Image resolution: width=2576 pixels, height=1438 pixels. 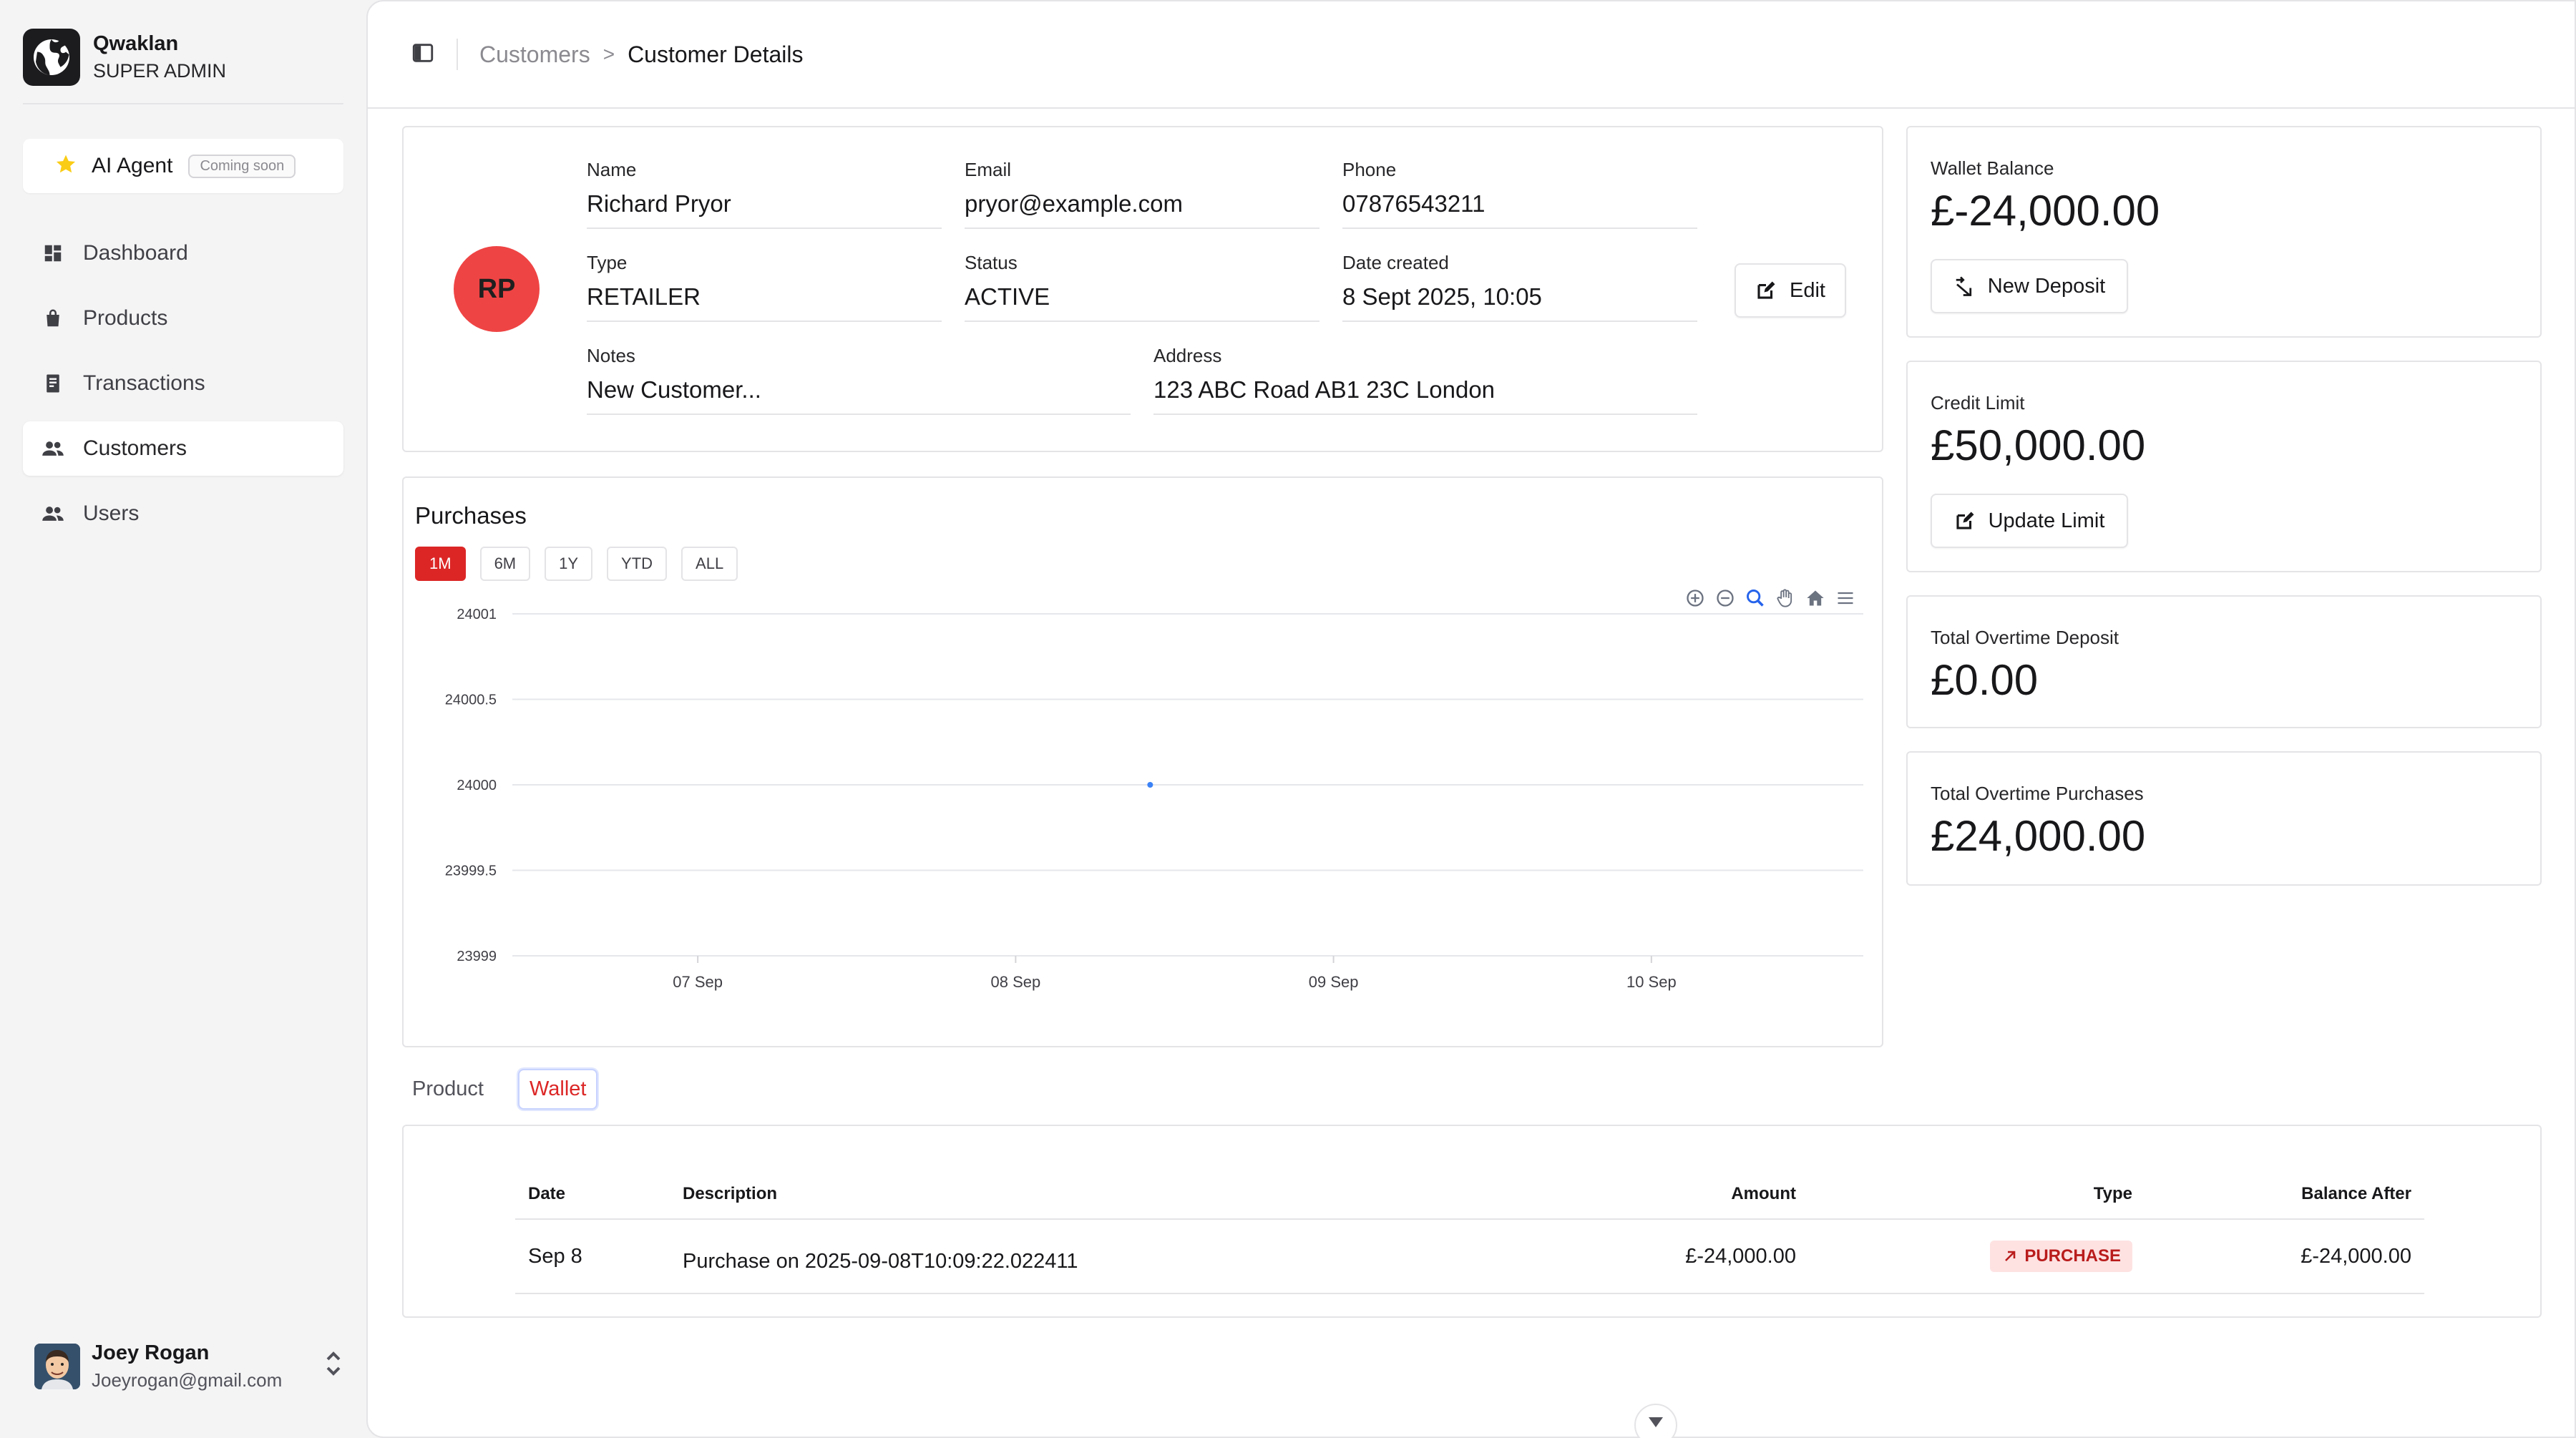 What do you see at coordinates (1471, 55) in the screenshot?
I see `topbar: Customers > Customer Details` at bounding box center [1471, 55].